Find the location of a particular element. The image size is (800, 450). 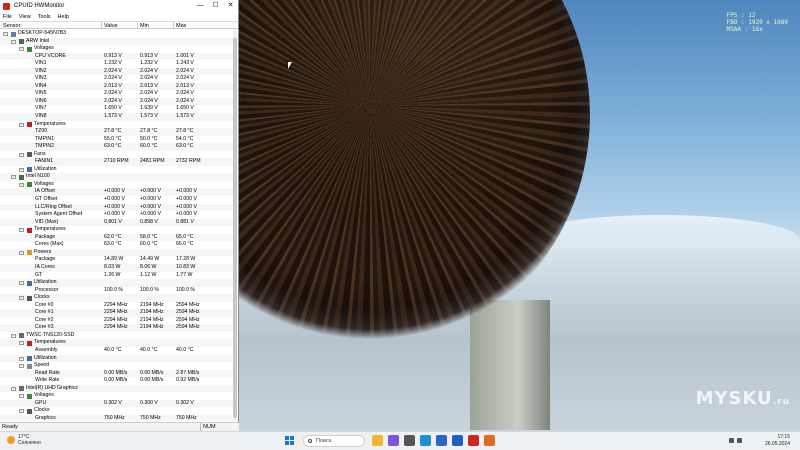

column-max: Max is located at coordinates (181, 26).